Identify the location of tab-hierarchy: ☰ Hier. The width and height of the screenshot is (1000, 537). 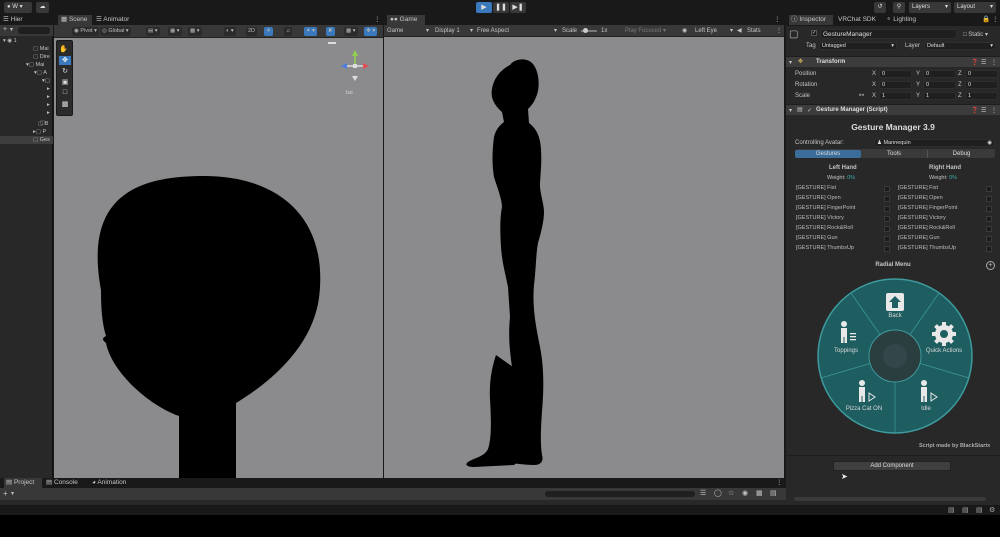
(13, 20).